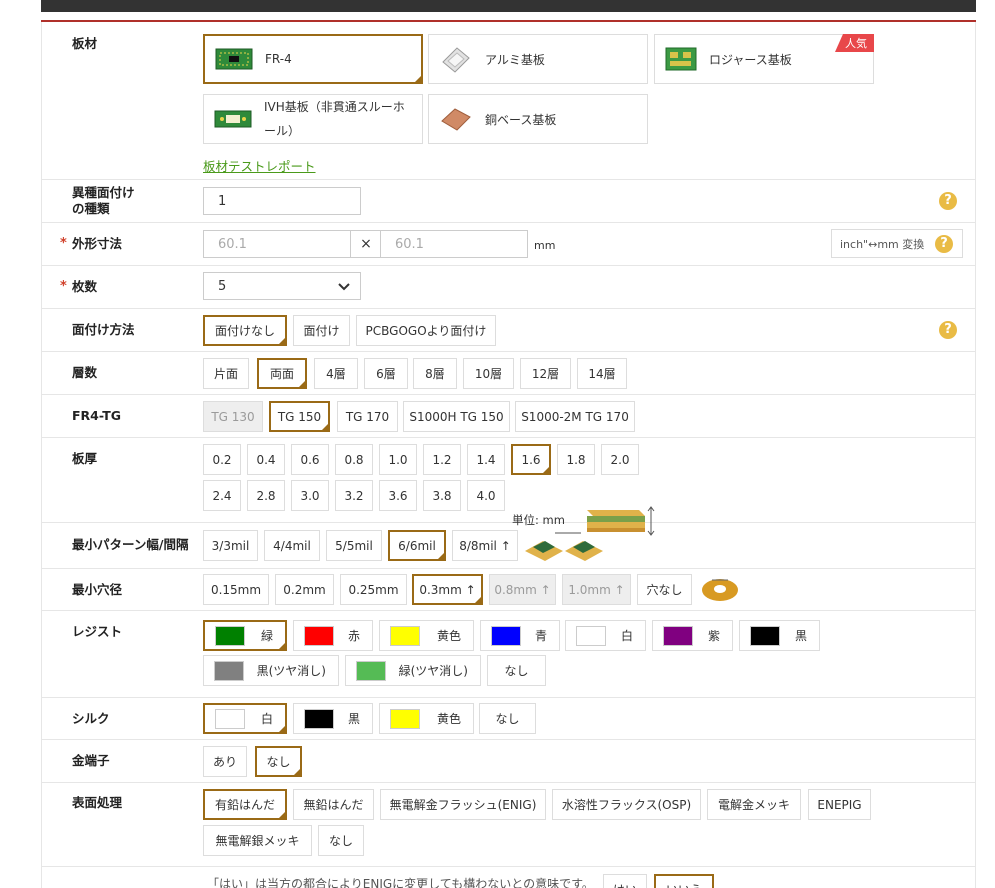 This screenshot has width=995, height=888. Describe the element at coordinates (313, 59) in the screenshot. I see `material-fr4: FR-4` at that location.